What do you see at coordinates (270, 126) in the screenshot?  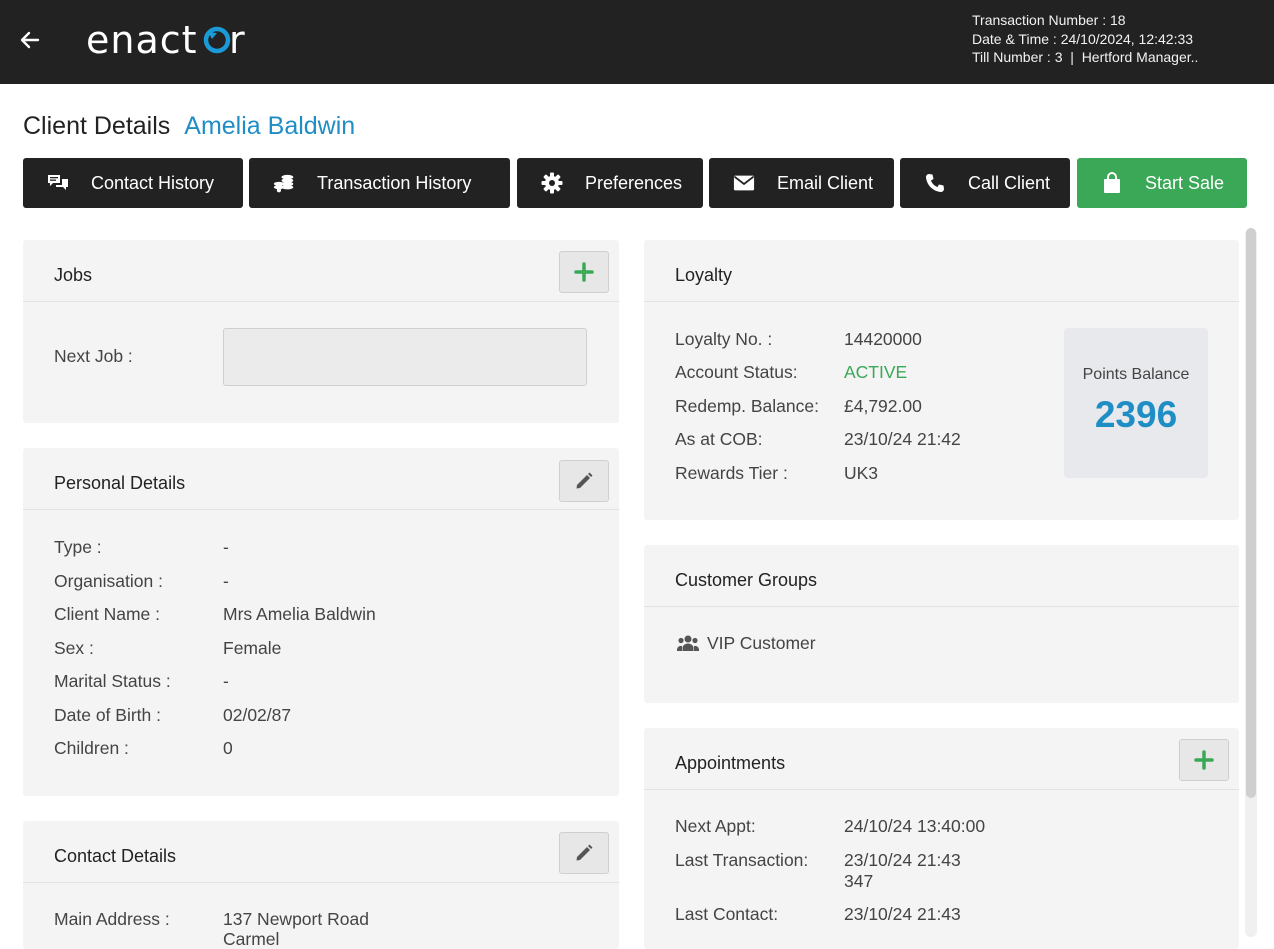 I see `client-name: Amelia Baldwin` at bounding box center [270, 126].